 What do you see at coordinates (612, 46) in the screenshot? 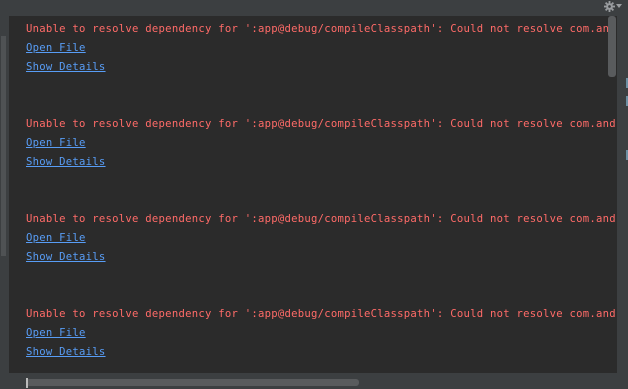
I see `vertical-scrollbar` at bounding box center [612, 46].